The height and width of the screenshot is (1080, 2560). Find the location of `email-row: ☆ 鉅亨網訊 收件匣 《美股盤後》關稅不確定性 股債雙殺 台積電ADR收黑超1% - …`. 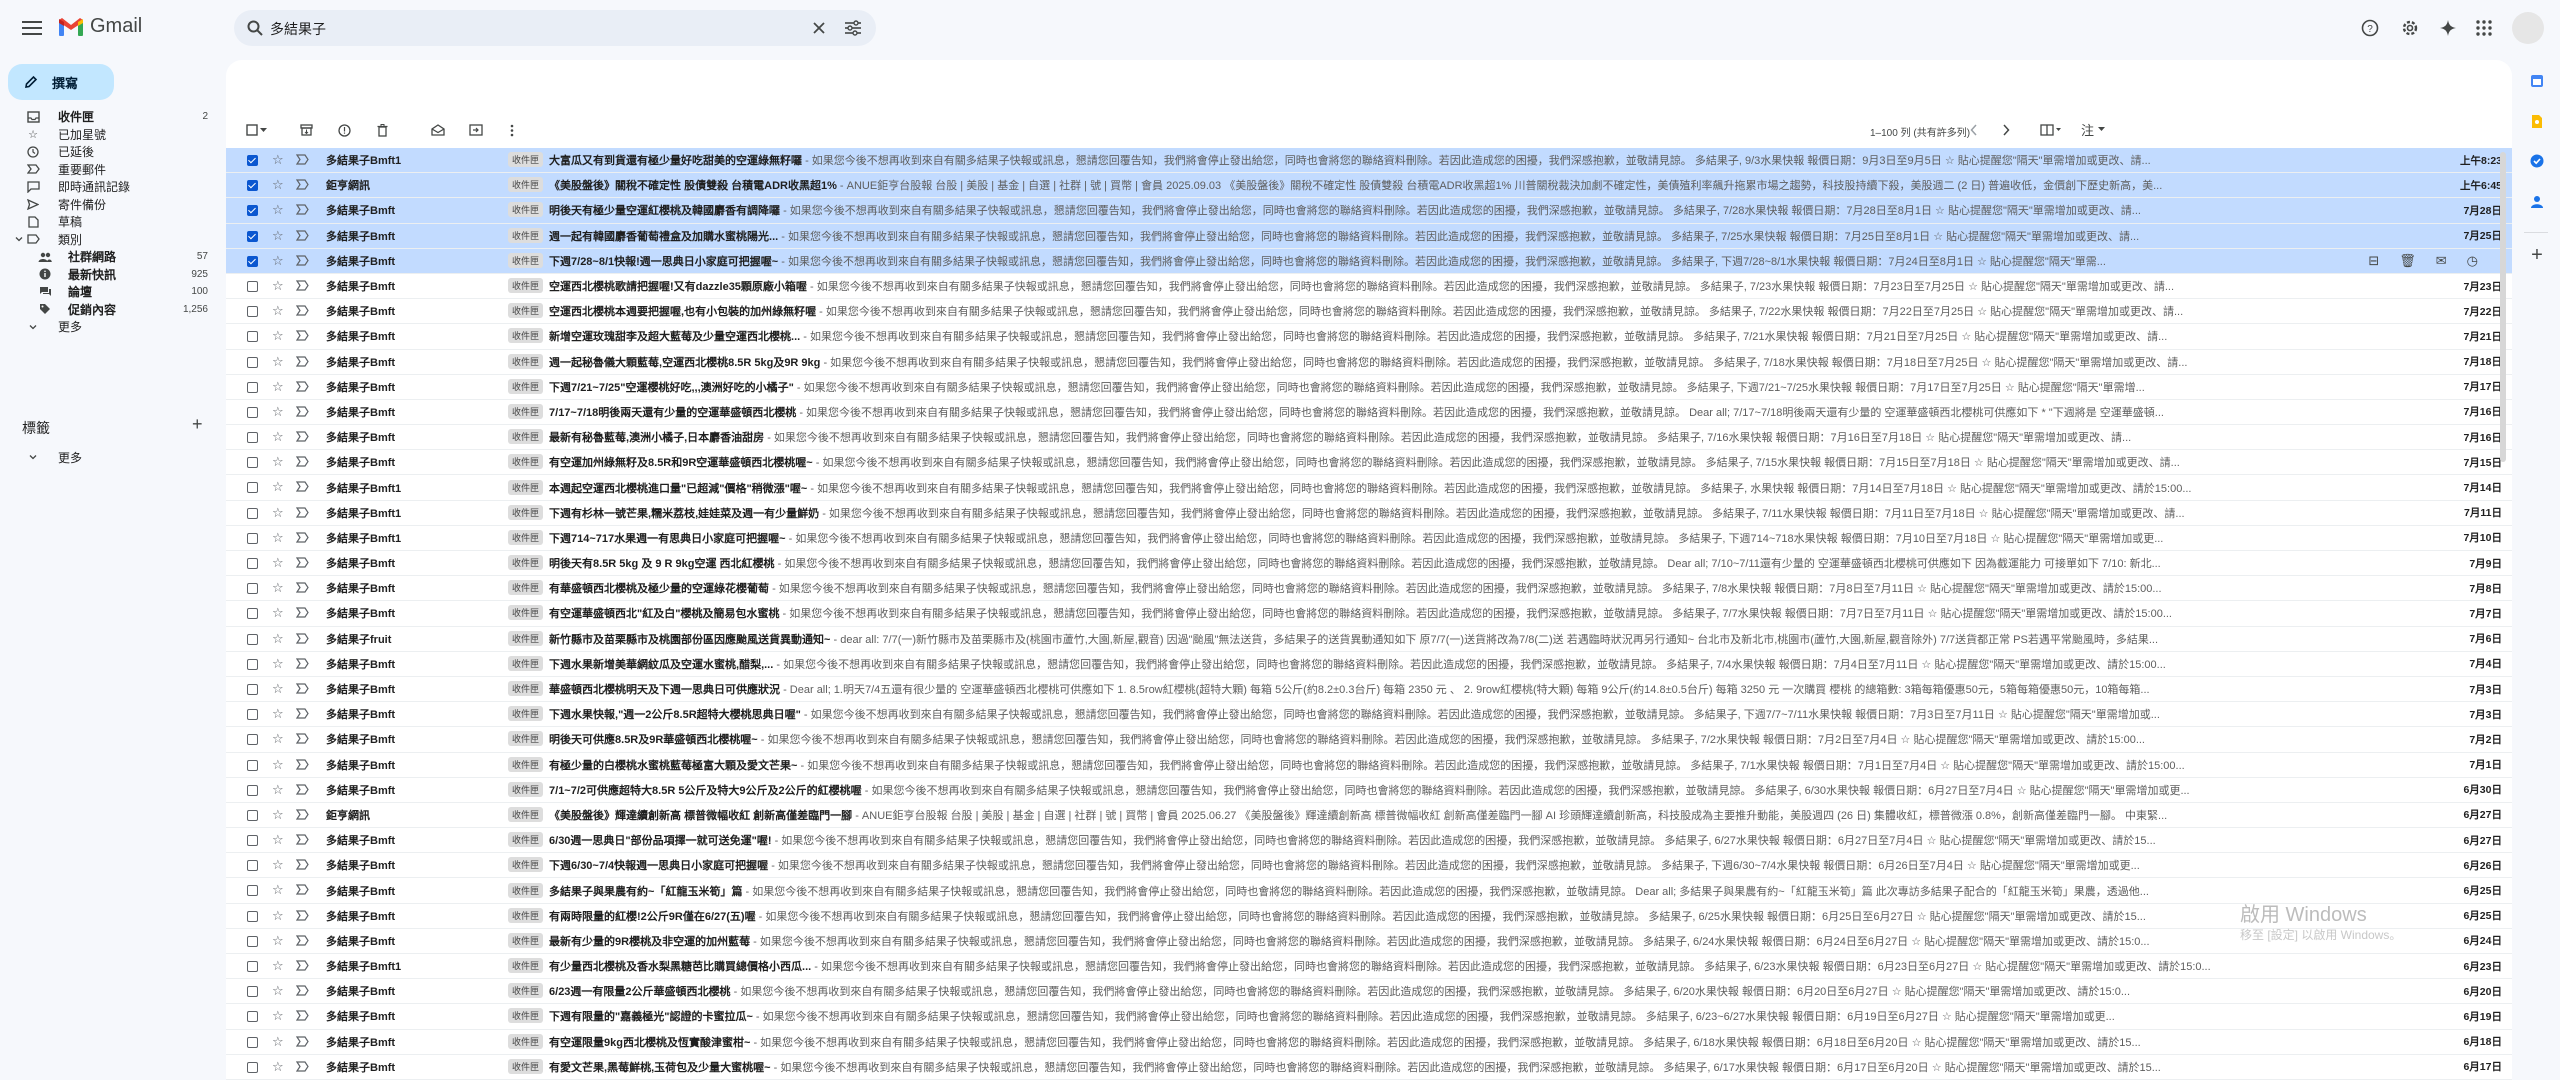

email-row: ☆ 鉅亨網訊 收件匣 《美股盤後》關稅不確定性 股債雙殺 台積電ADR收黑超1% - … is located at coordinates (1369, 186).